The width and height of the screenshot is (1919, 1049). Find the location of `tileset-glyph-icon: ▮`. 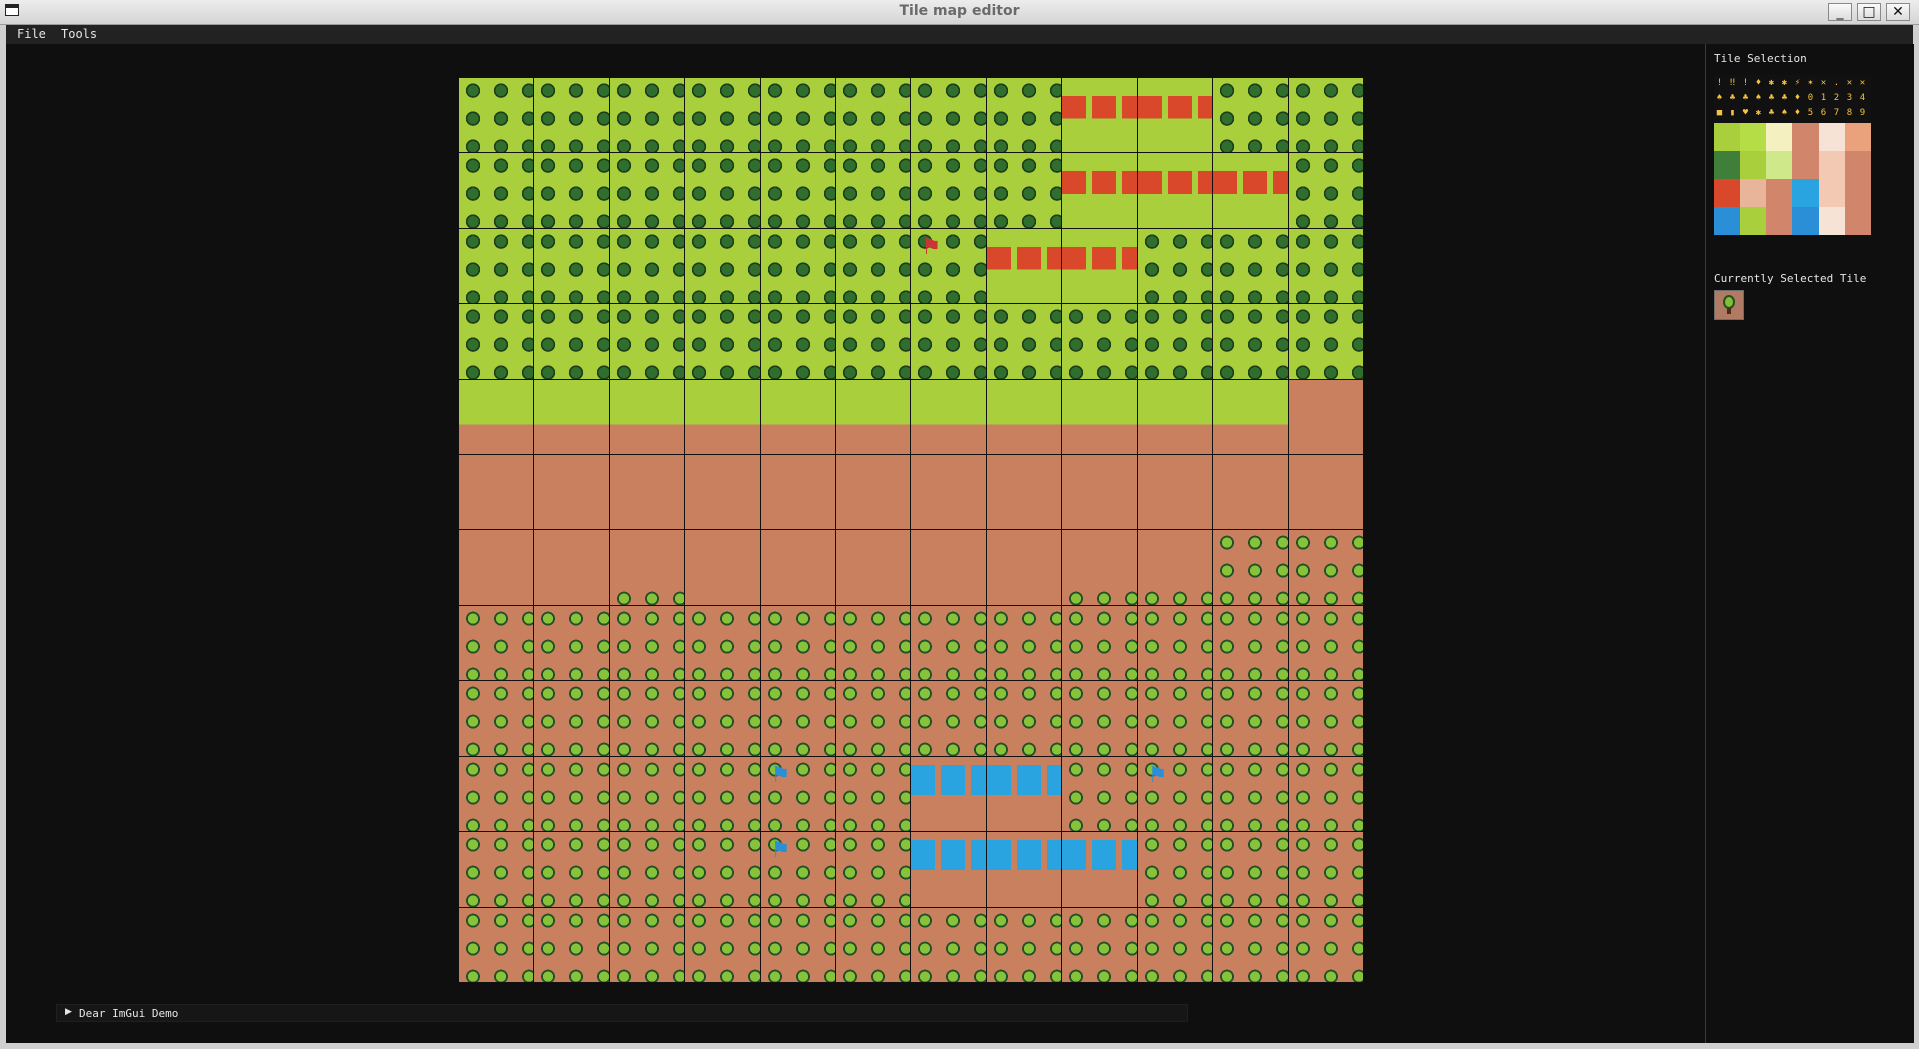

tileset-glyph-icon: ▮ is located at coordinates (1732, 113).